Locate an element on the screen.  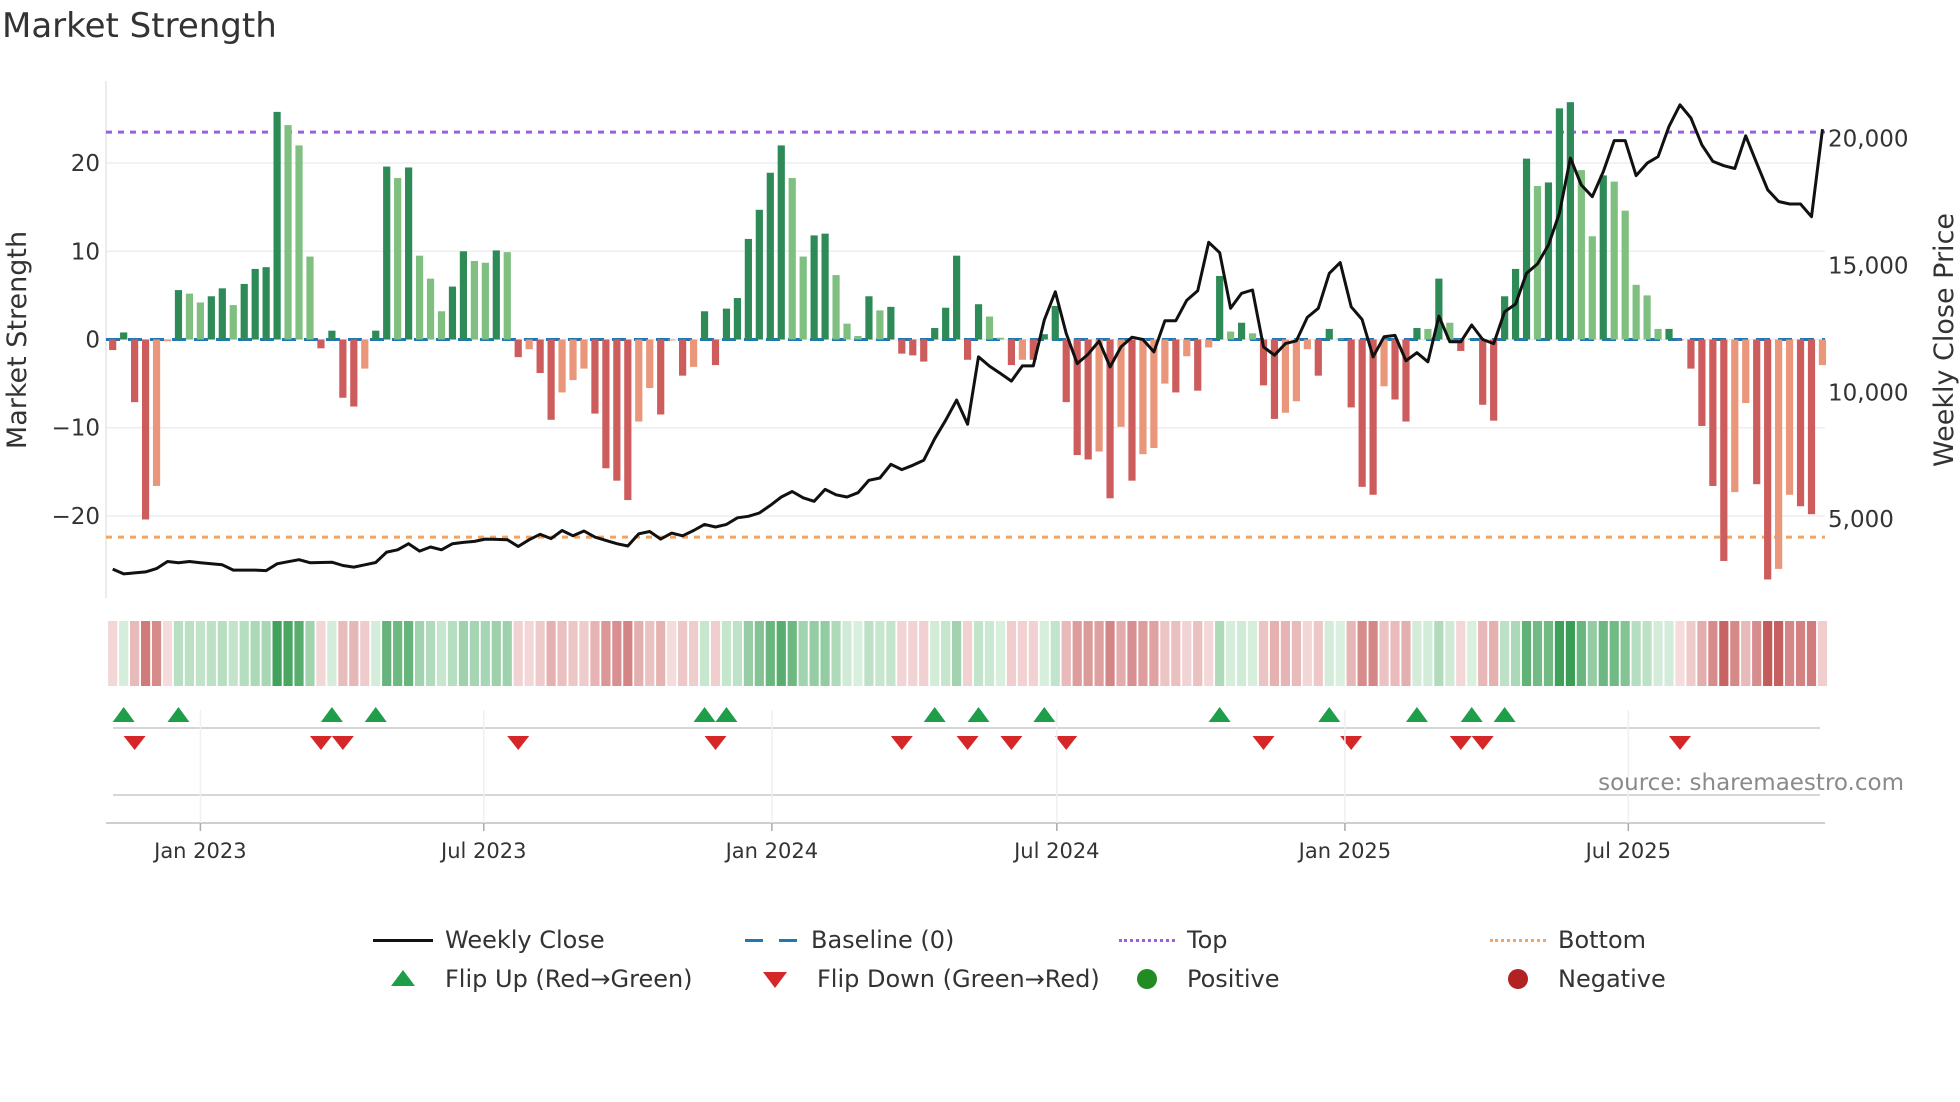
triangle-up-icon is located at coordinates (403, 979).